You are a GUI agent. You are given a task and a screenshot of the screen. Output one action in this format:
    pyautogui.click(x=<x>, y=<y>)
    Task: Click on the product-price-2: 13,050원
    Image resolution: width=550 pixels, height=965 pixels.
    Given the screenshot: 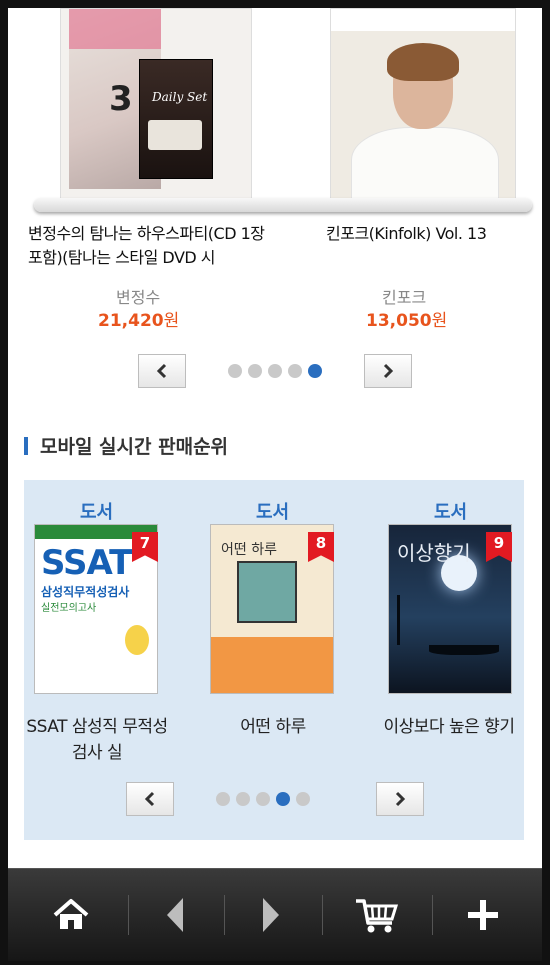 What is the action you would take?
    pyautogui.click(x=406, y=318)
    